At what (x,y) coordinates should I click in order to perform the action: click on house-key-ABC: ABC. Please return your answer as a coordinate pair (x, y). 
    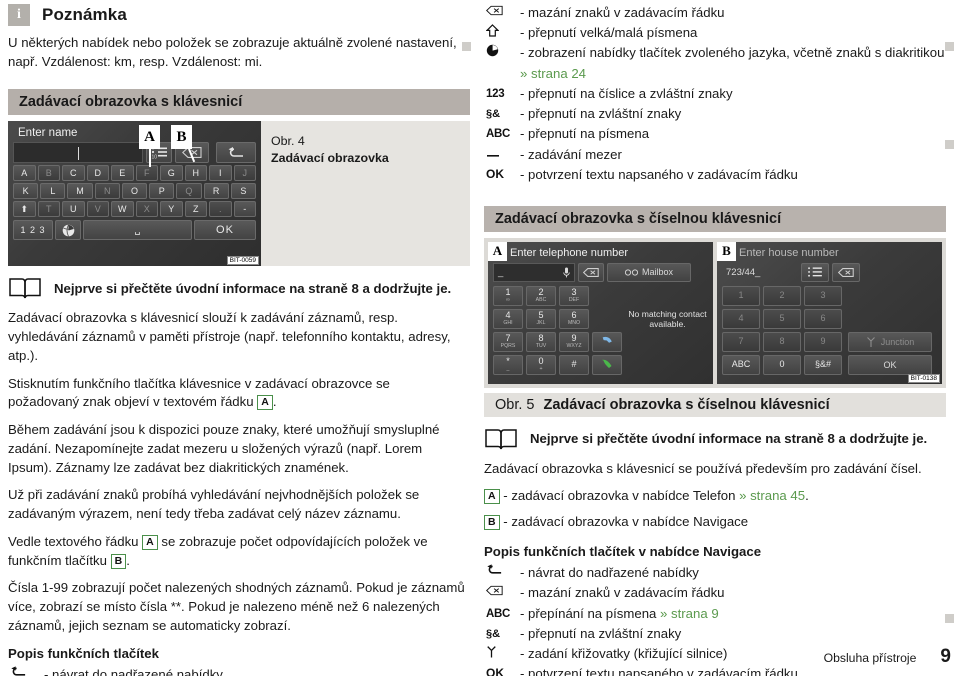
    Looking at the image, I should click on (741, 364).